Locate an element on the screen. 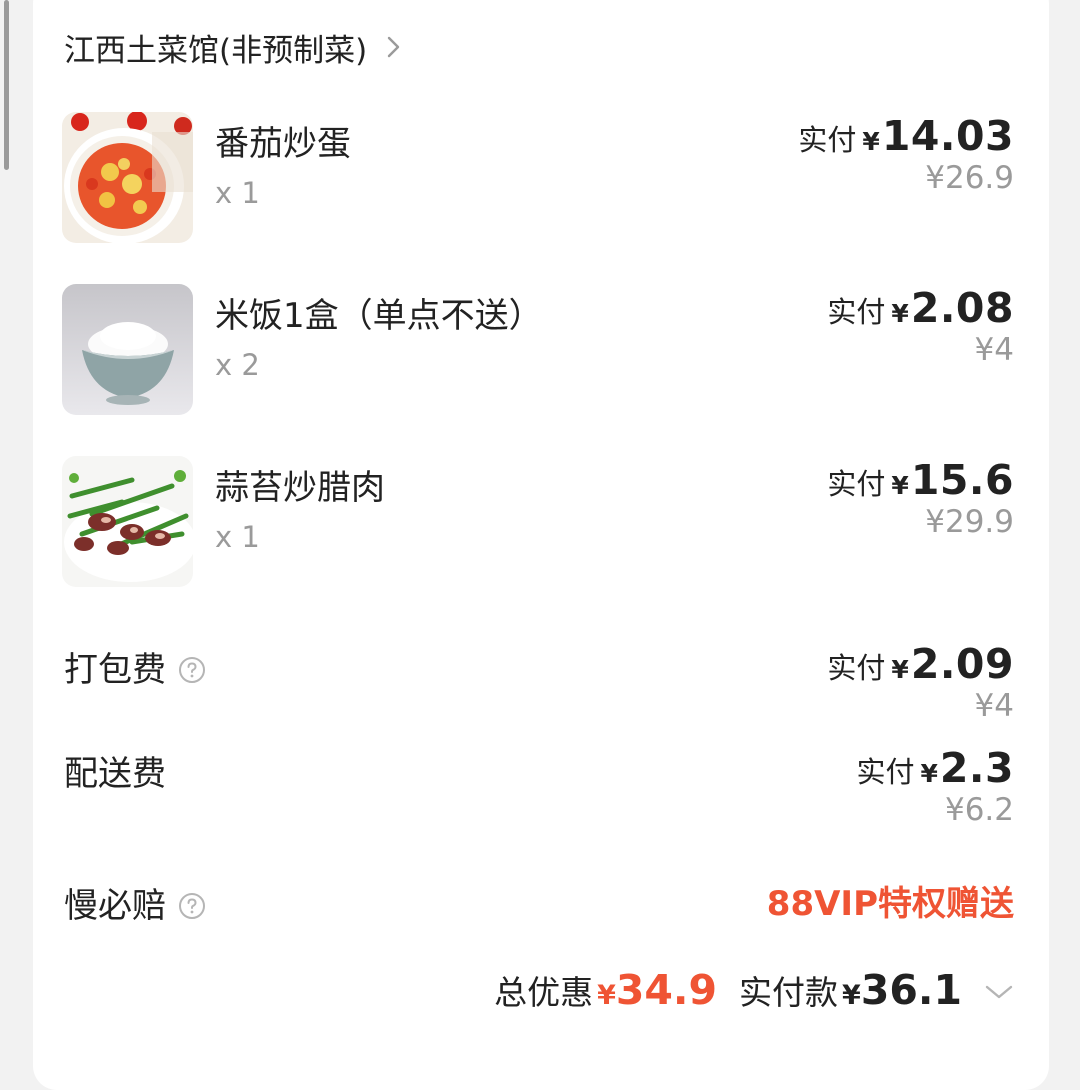  total-paid-label: 实付款 is located at coordinates (789, 992).